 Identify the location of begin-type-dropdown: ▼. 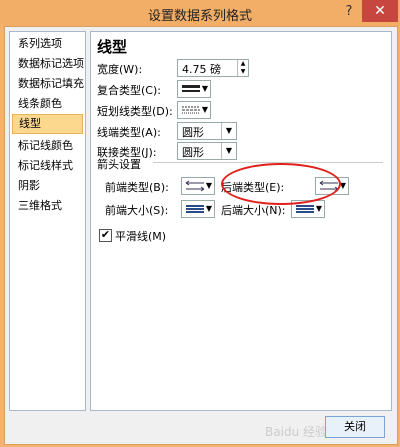
(198, 186).